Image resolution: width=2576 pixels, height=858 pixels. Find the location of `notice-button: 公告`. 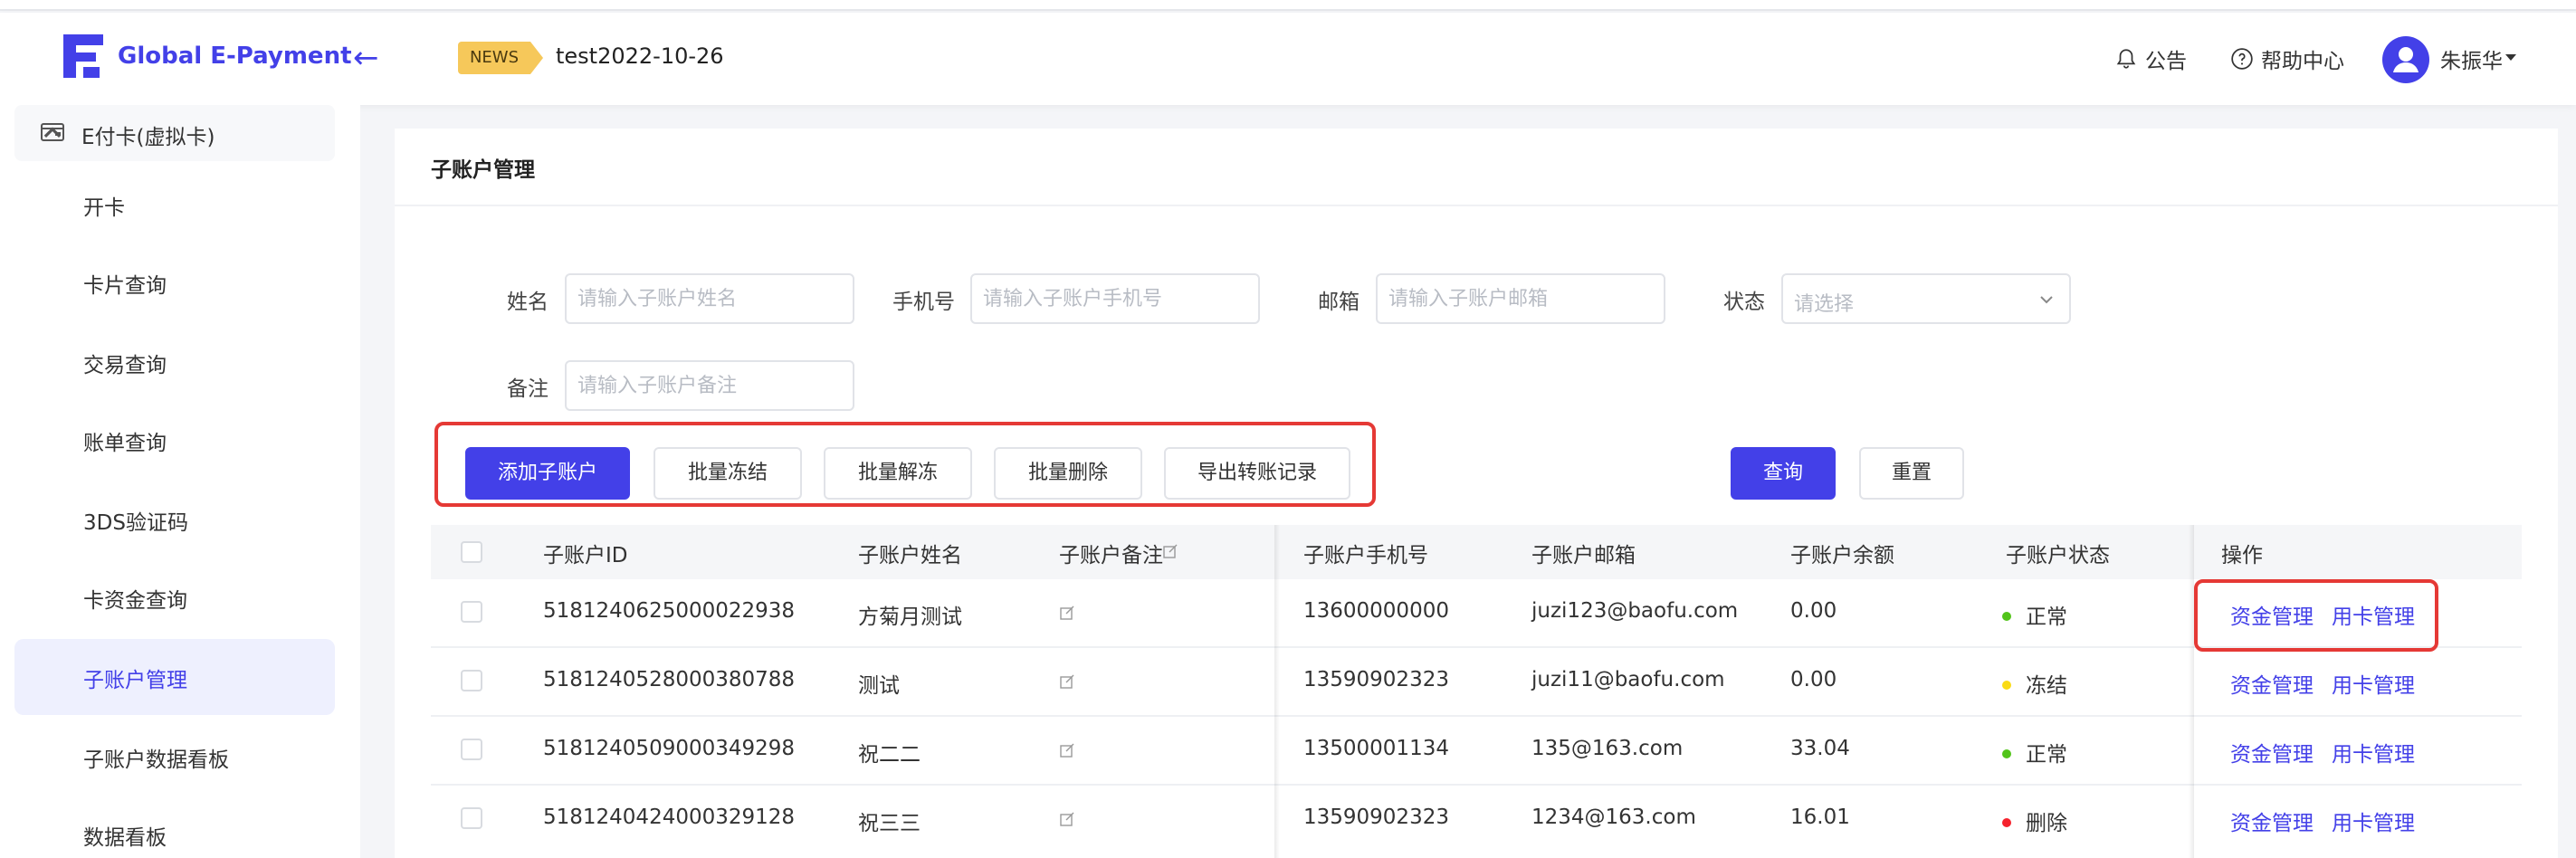

notice-button: 公告 is located at coordinates (2150, 58).